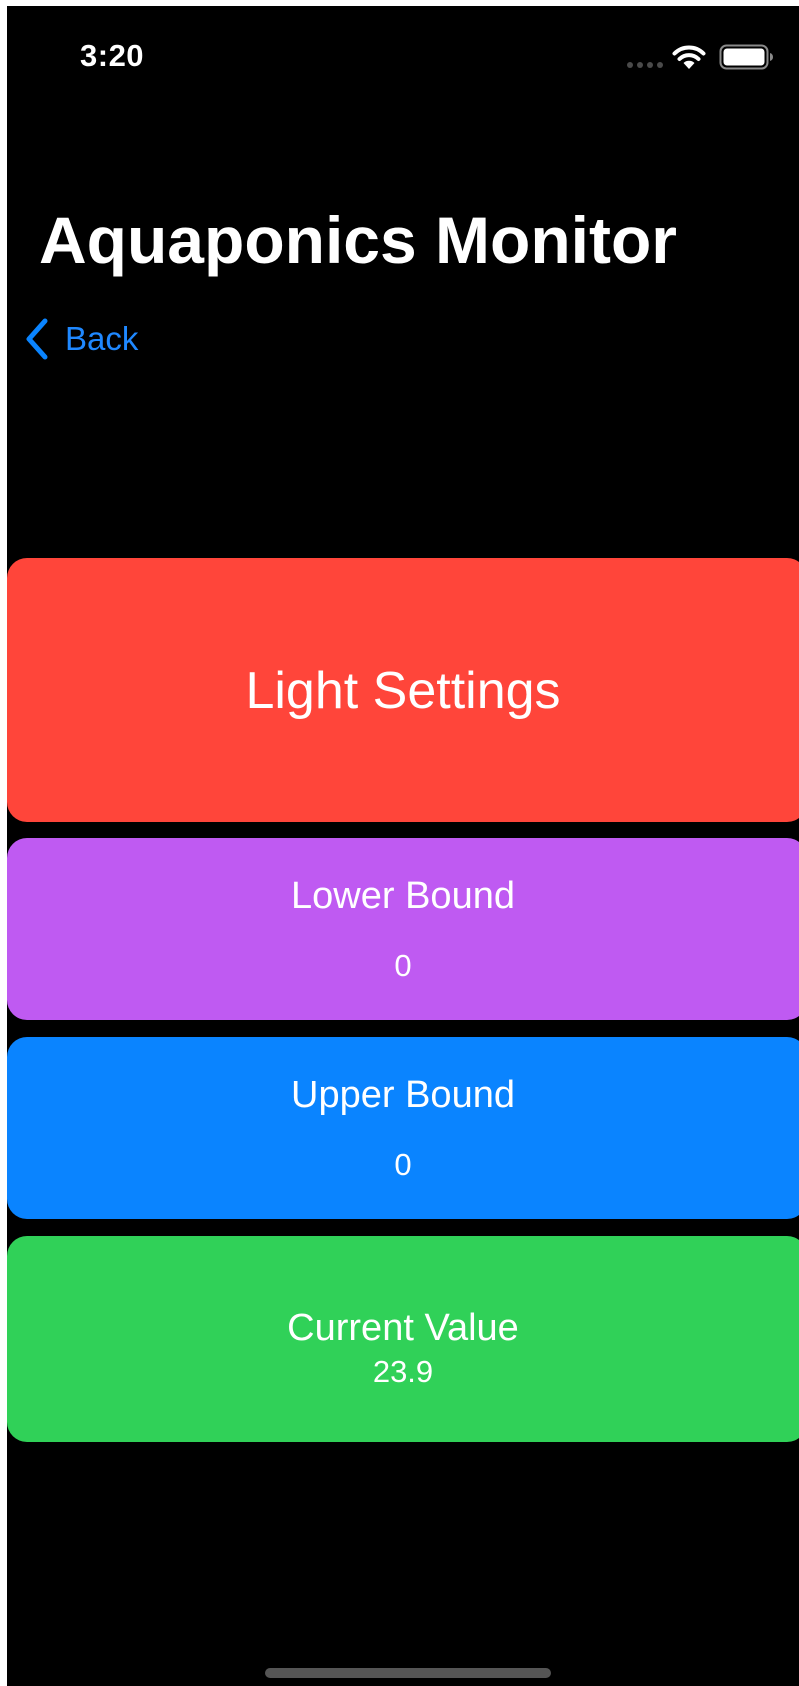  I want to click on lower-bound-value: 0, so click(403, 965).